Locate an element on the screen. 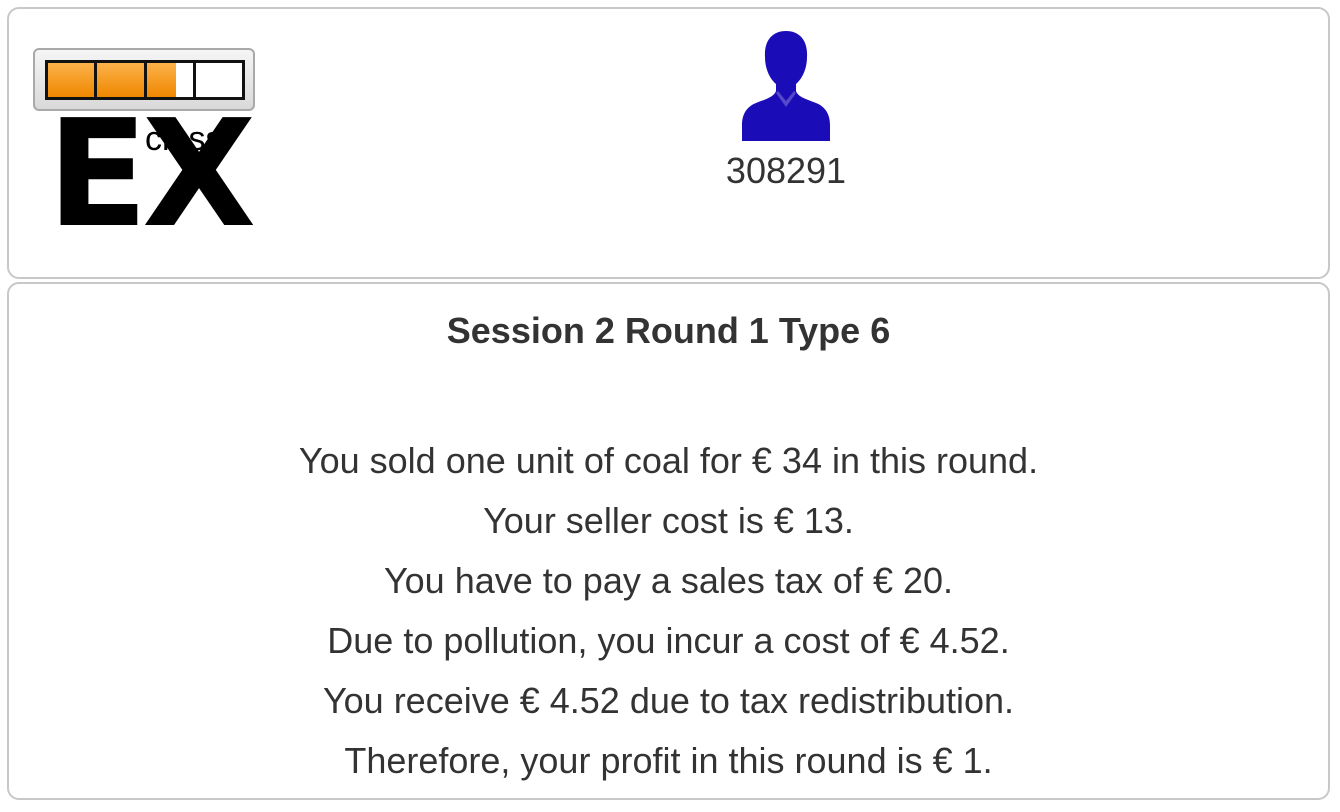 This screenshot has width=1340, height=812. logo-class-text: class is located at coordinates (184, 139).